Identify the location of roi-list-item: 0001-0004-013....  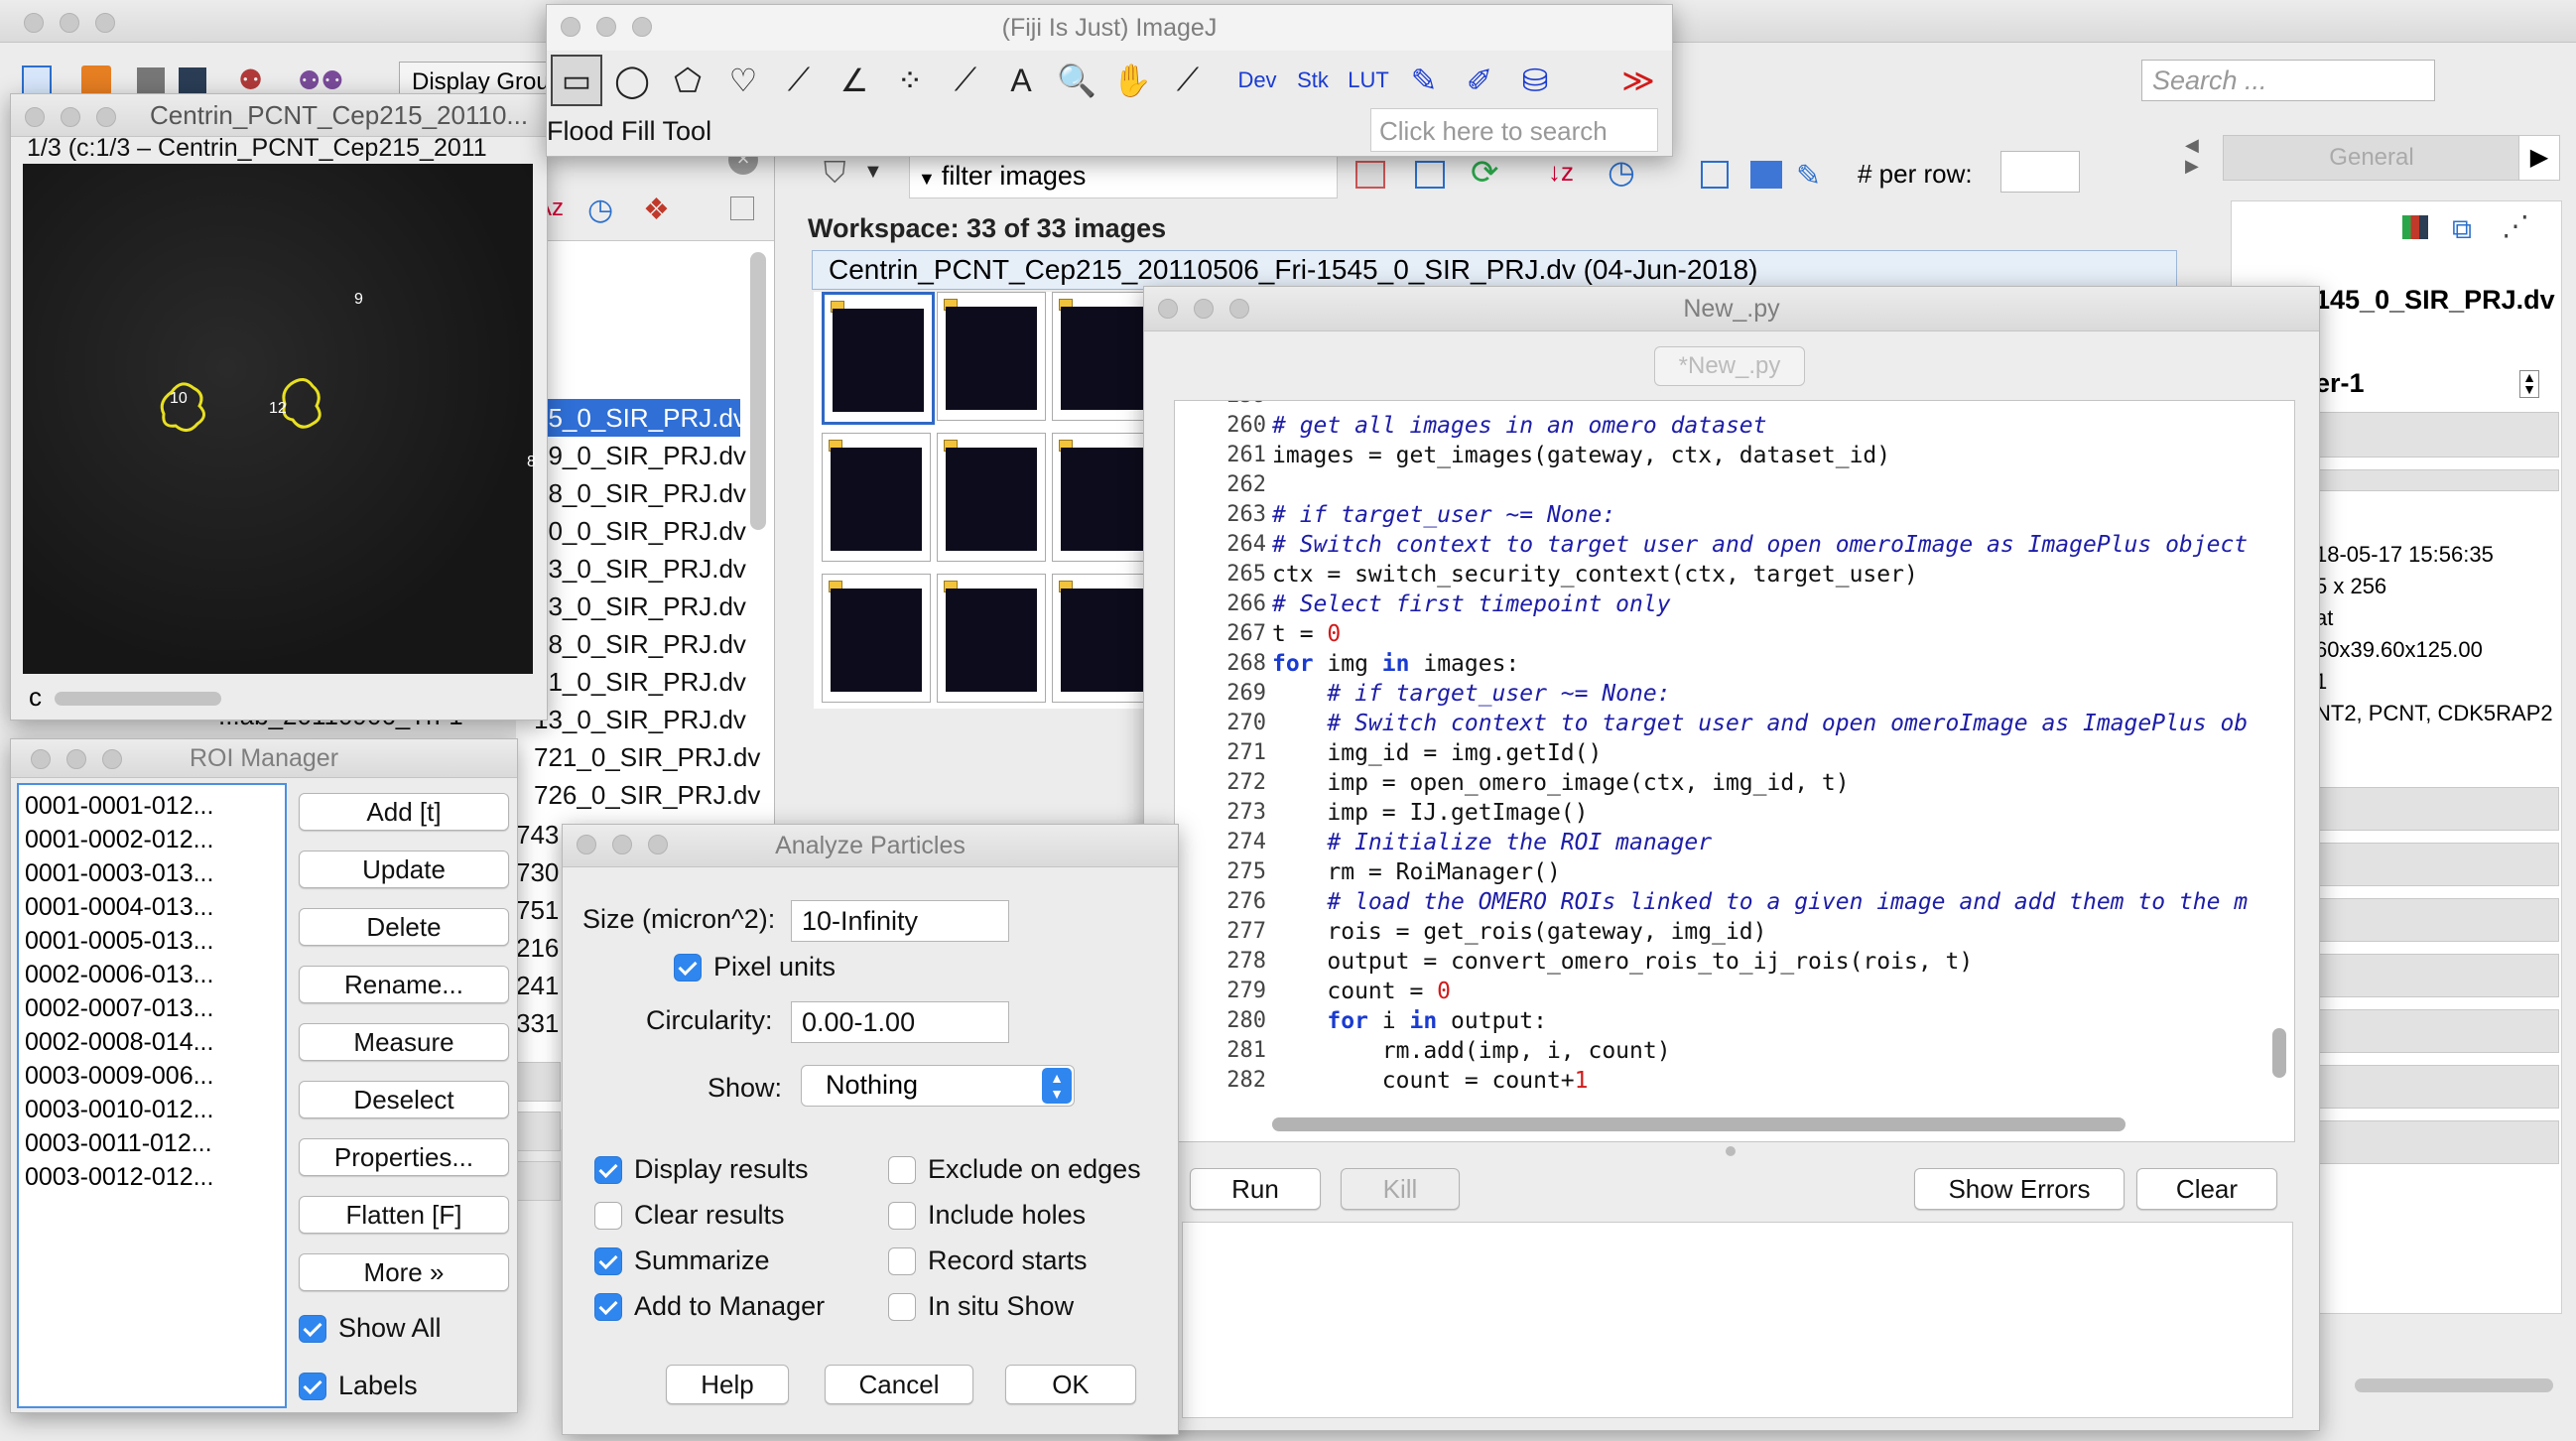
(155, 907).